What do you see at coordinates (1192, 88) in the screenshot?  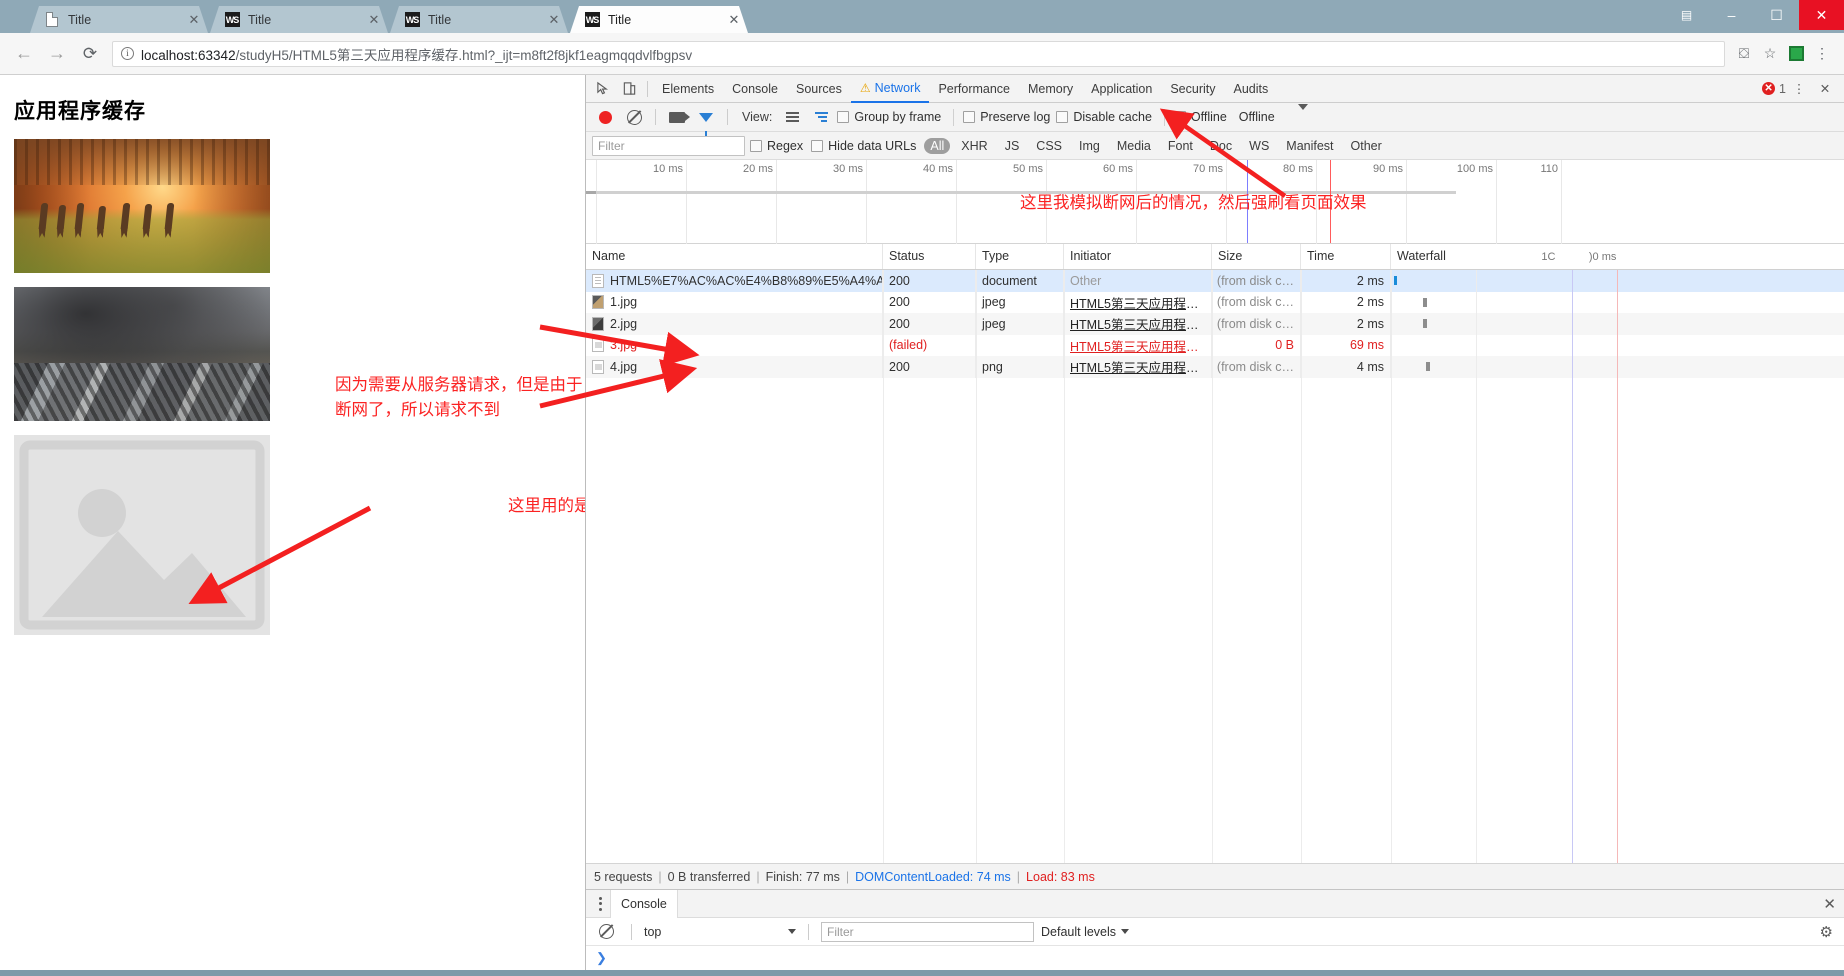 I see `tab-security: Security` at bounding box center [1192, 88].